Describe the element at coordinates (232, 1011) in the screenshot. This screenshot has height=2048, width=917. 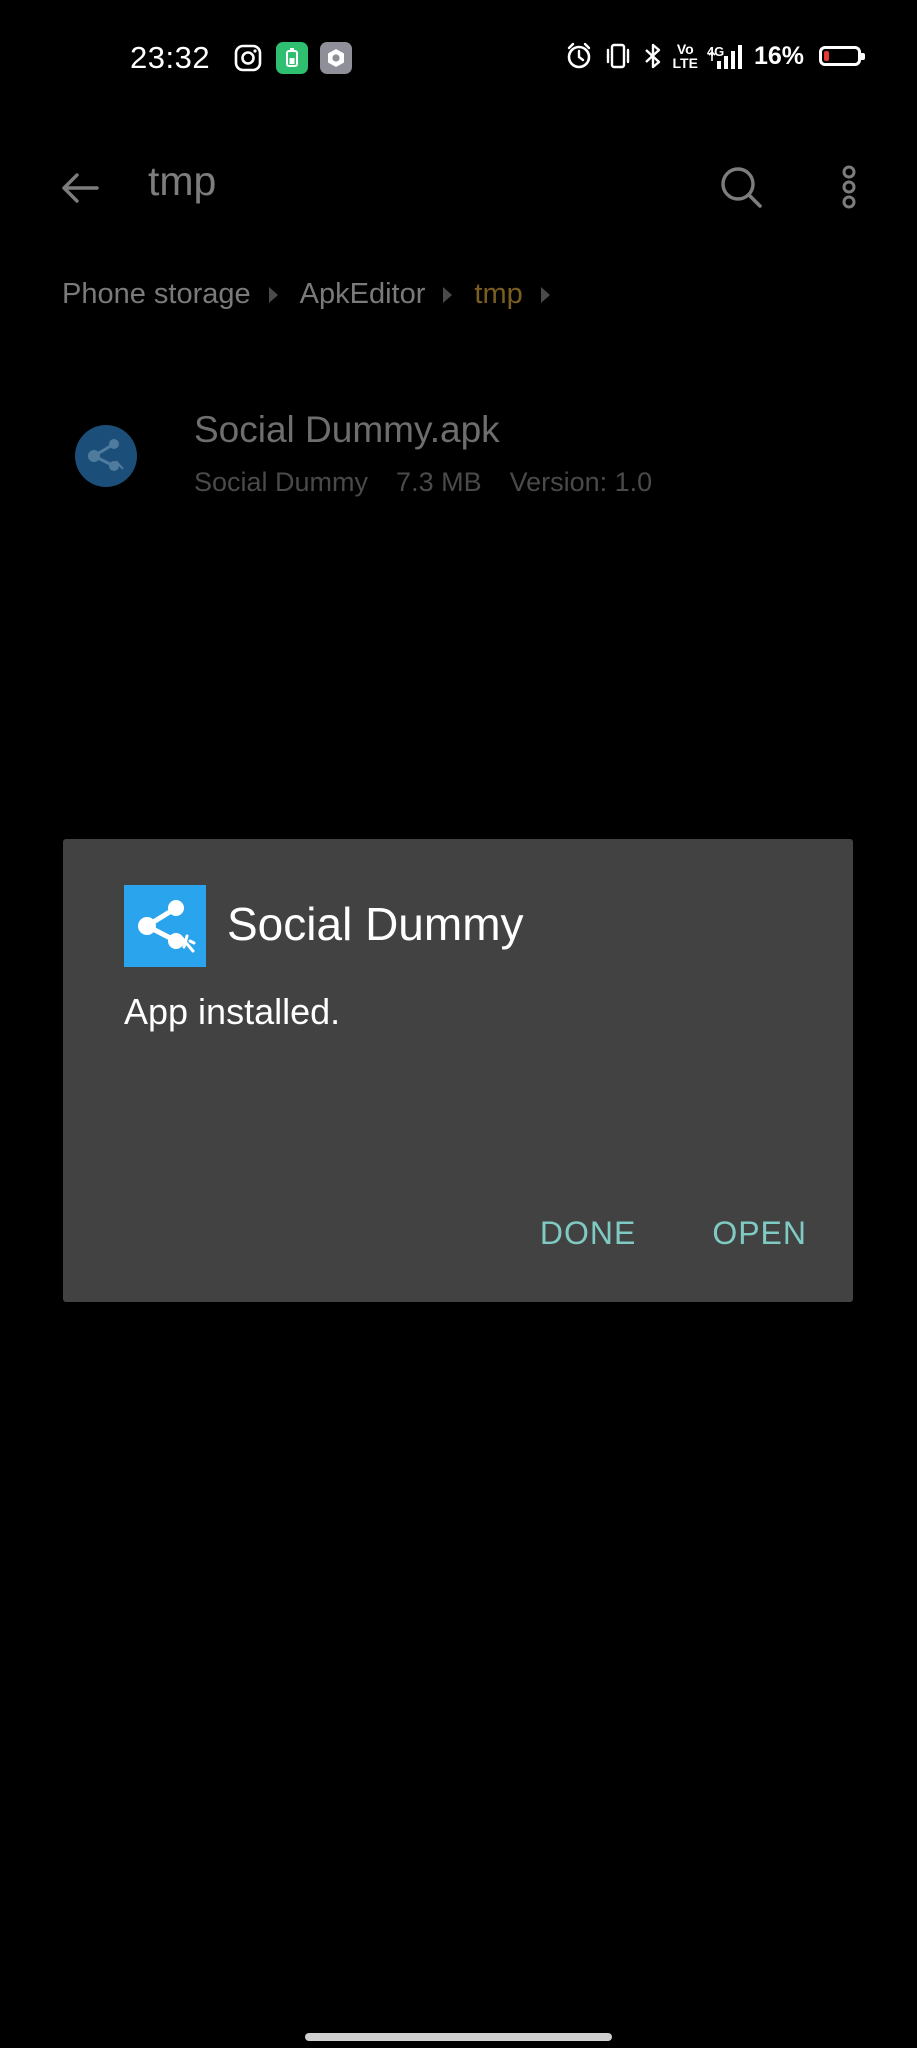
I see `dialog-message: App installed.` at that location.